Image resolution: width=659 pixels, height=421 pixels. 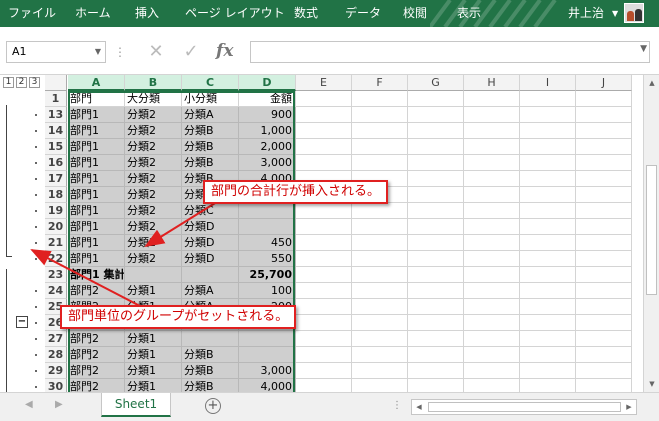 What do you see at coordinates (56, 115) in the screenshot?
I see `row-header: 13` at bounding box center [56, 115].